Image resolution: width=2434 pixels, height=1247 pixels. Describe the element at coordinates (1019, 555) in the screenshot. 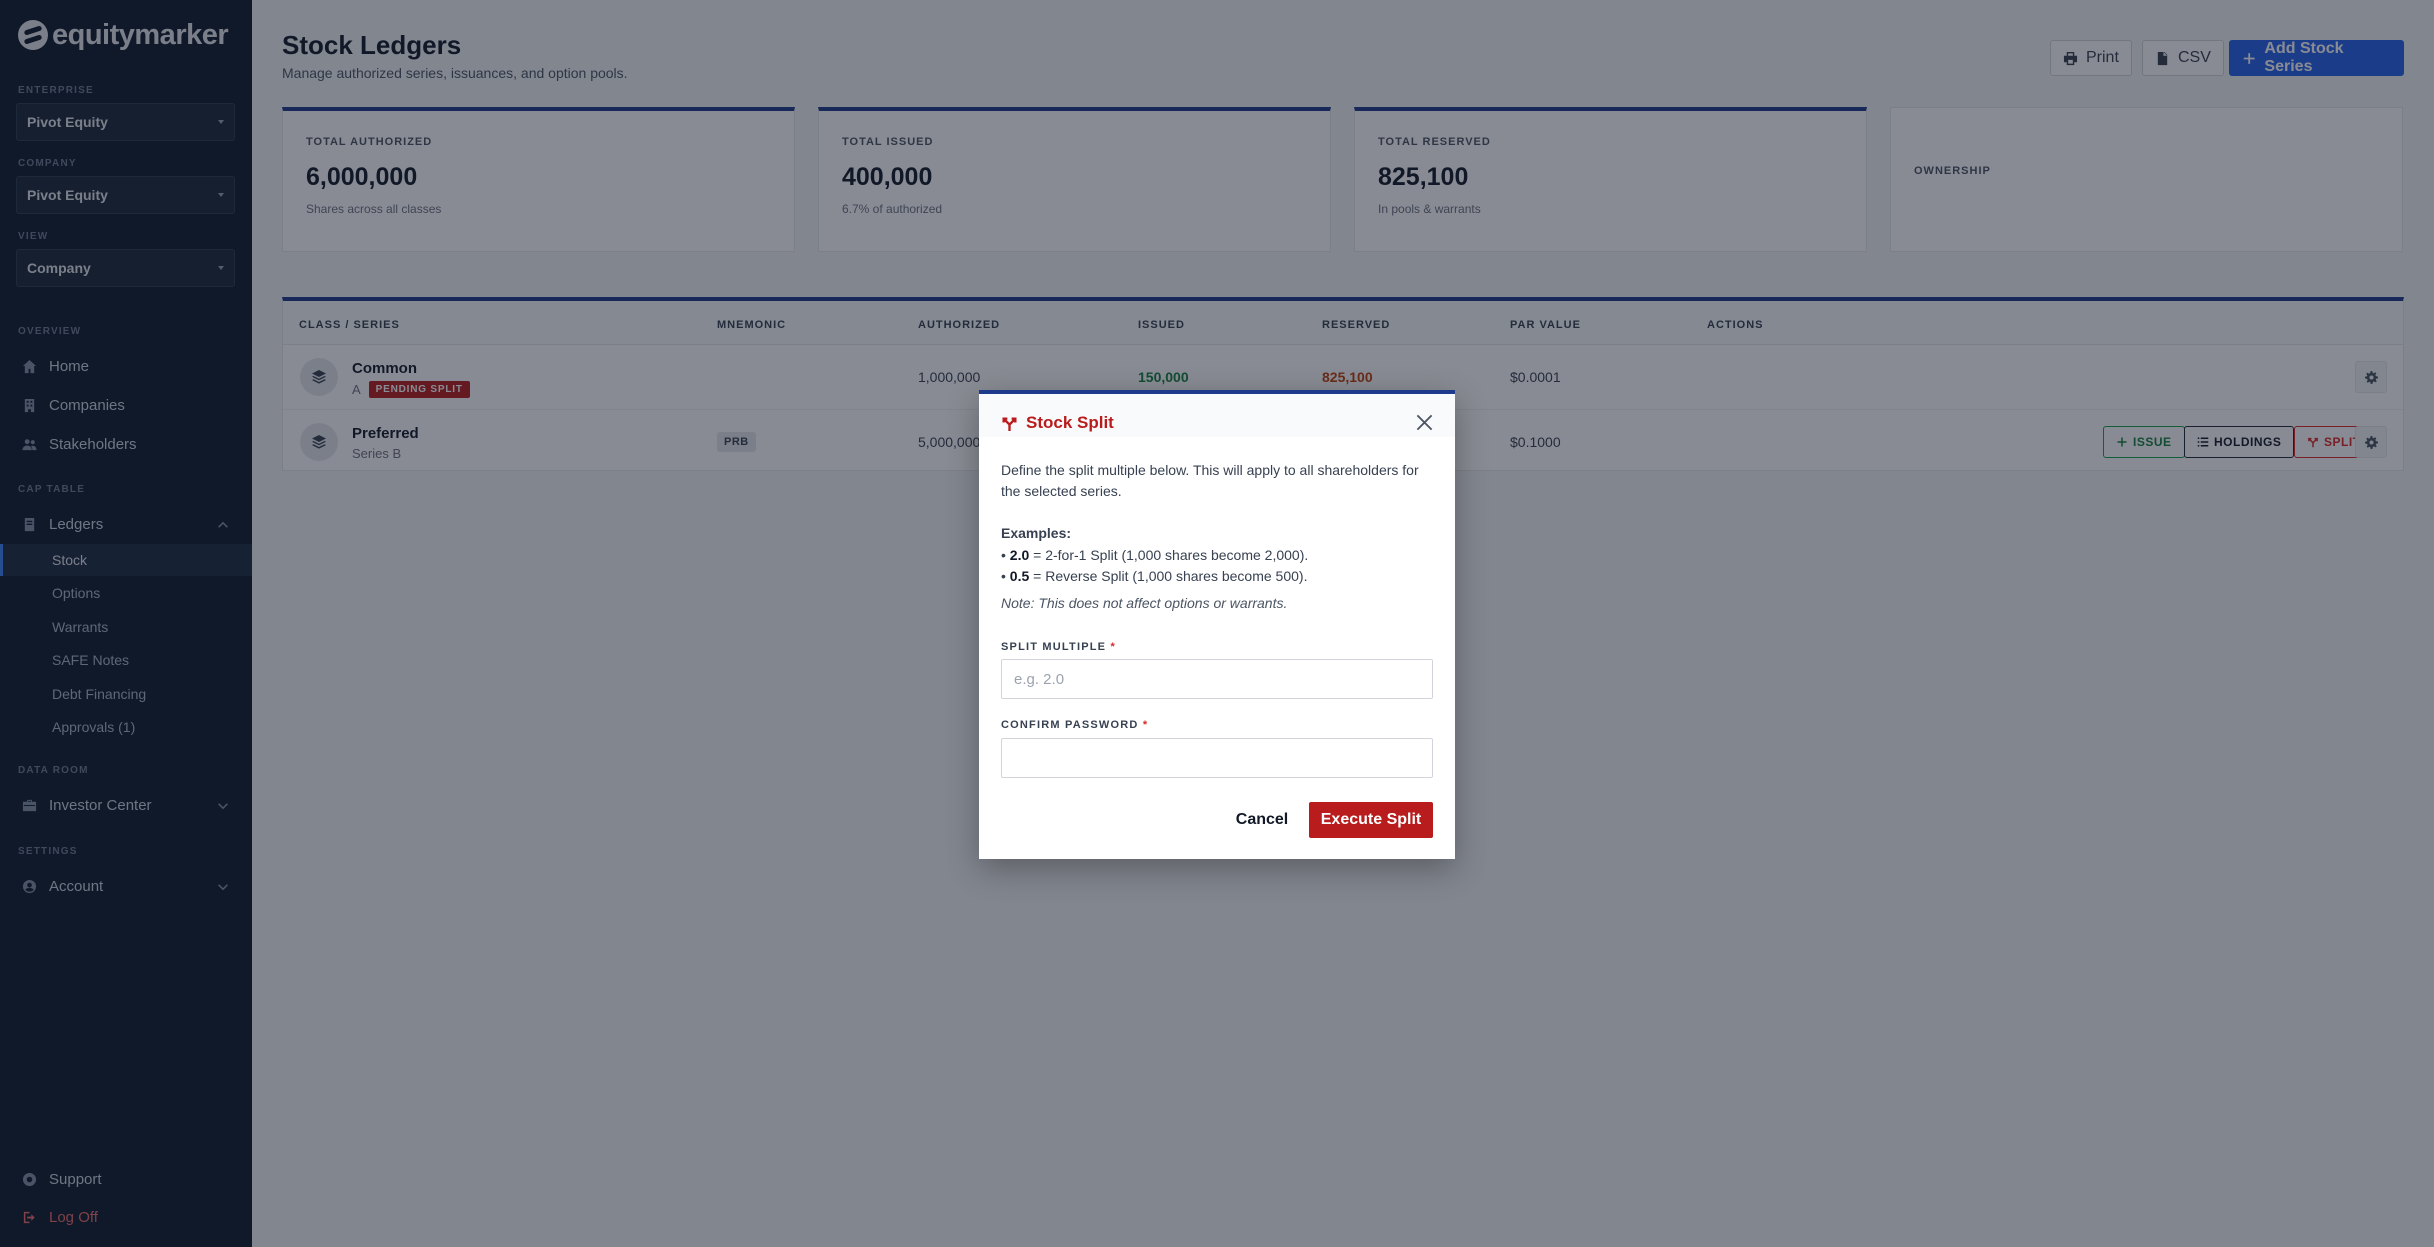

I see `example-value: 2.0` at that location.